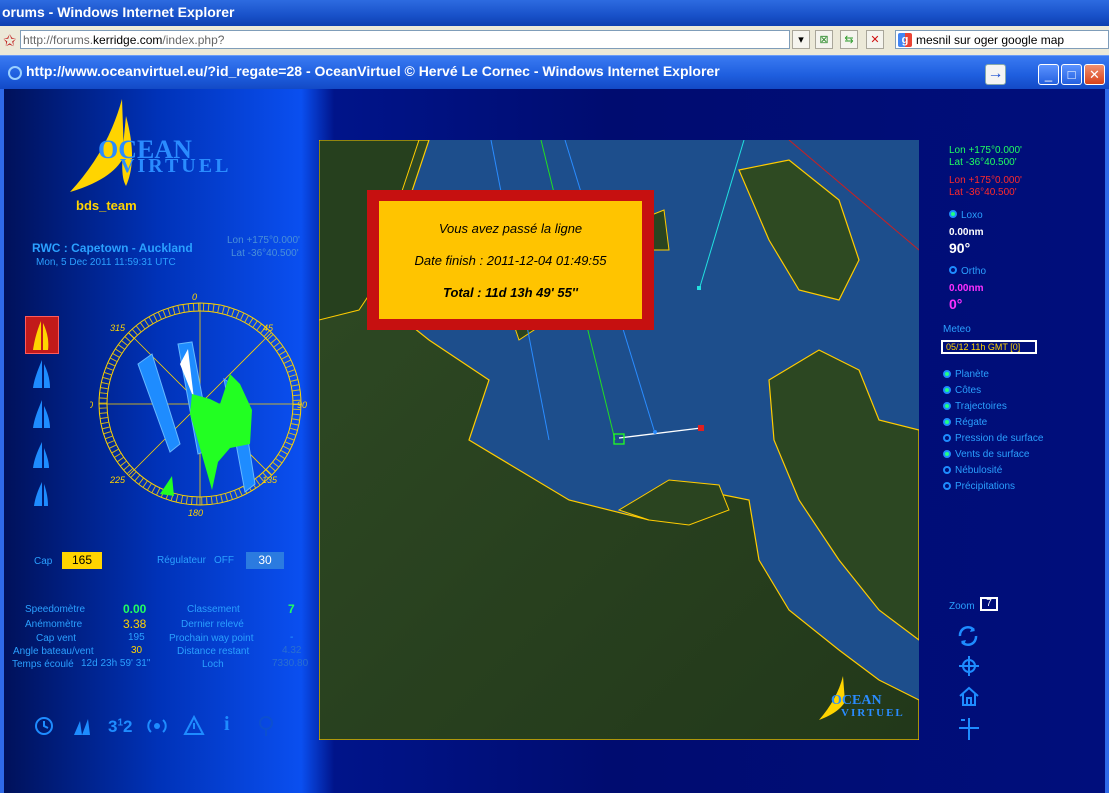 Image resolution: width=1109 pixels, height=793 pixels. I want to click on maximize-button: □, so click(1071, 74).